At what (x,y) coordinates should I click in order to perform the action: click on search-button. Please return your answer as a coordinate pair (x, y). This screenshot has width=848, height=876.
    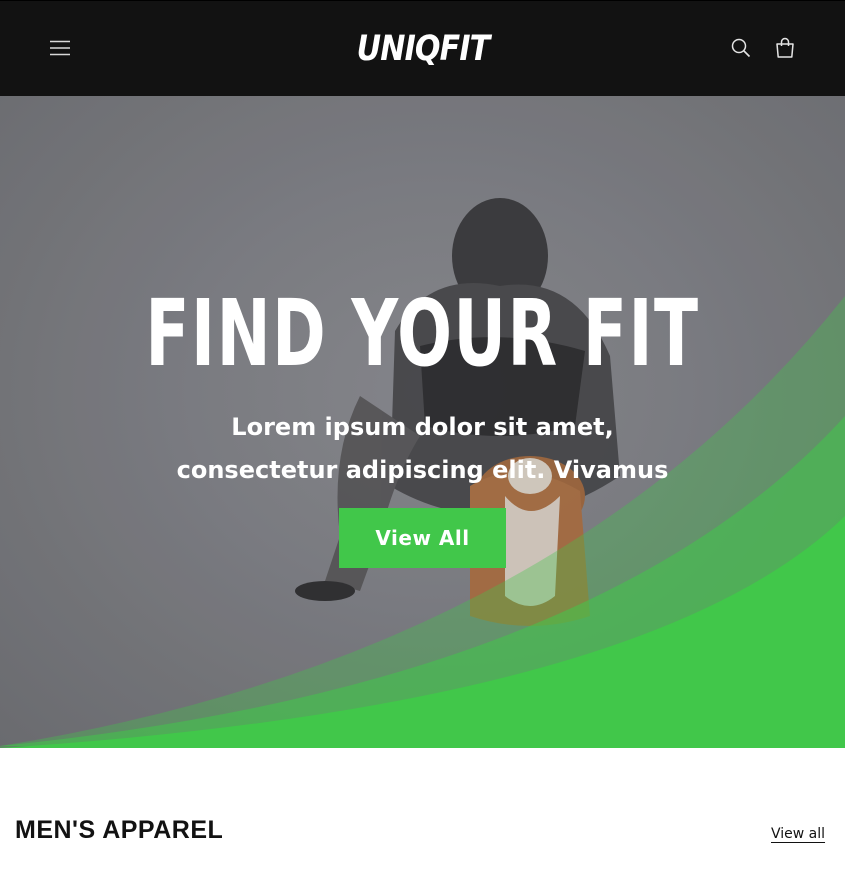
    Looking at the image, I should click on (741, 48).